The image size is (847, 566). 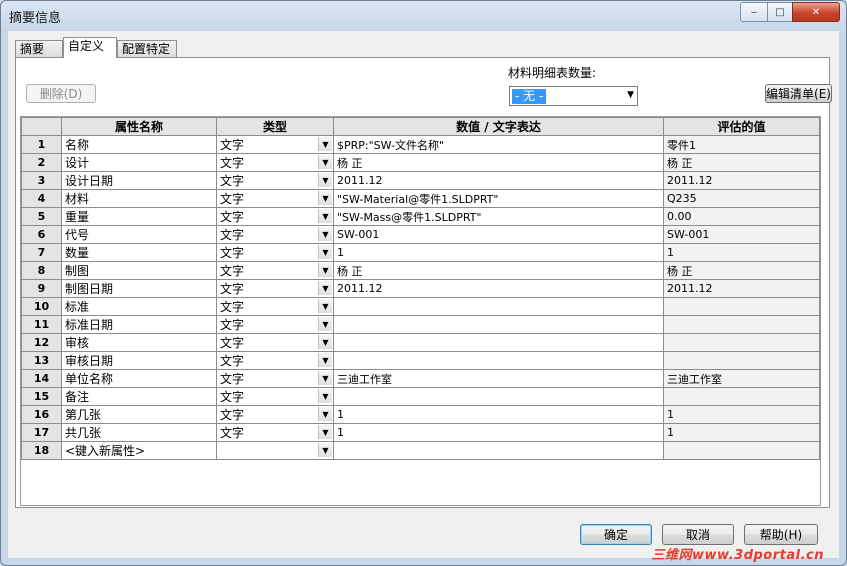 What do you see at coordinates (139, 360) in the screenshot?
I see `property-name-cell: 审核日期` at bounding box center [139, 360].